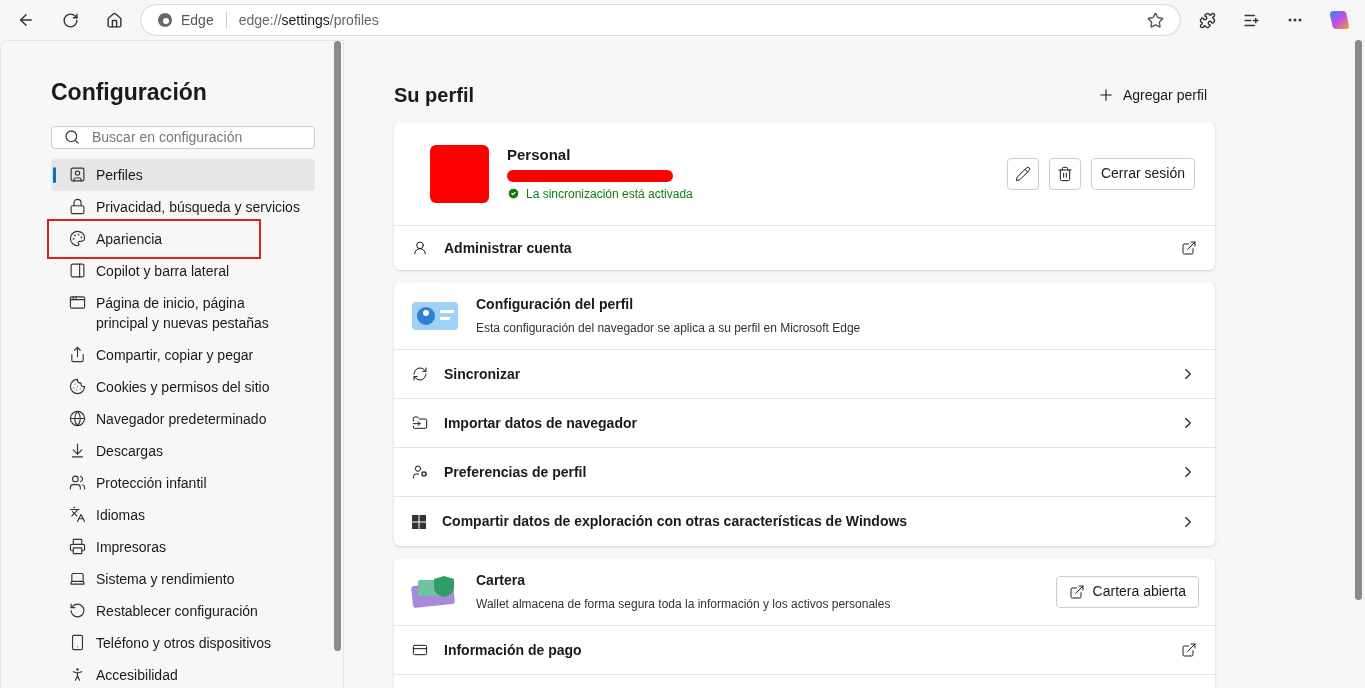 This screenshot has width=1365, height=688. I want to click on profile-icon, so click(77, 174).